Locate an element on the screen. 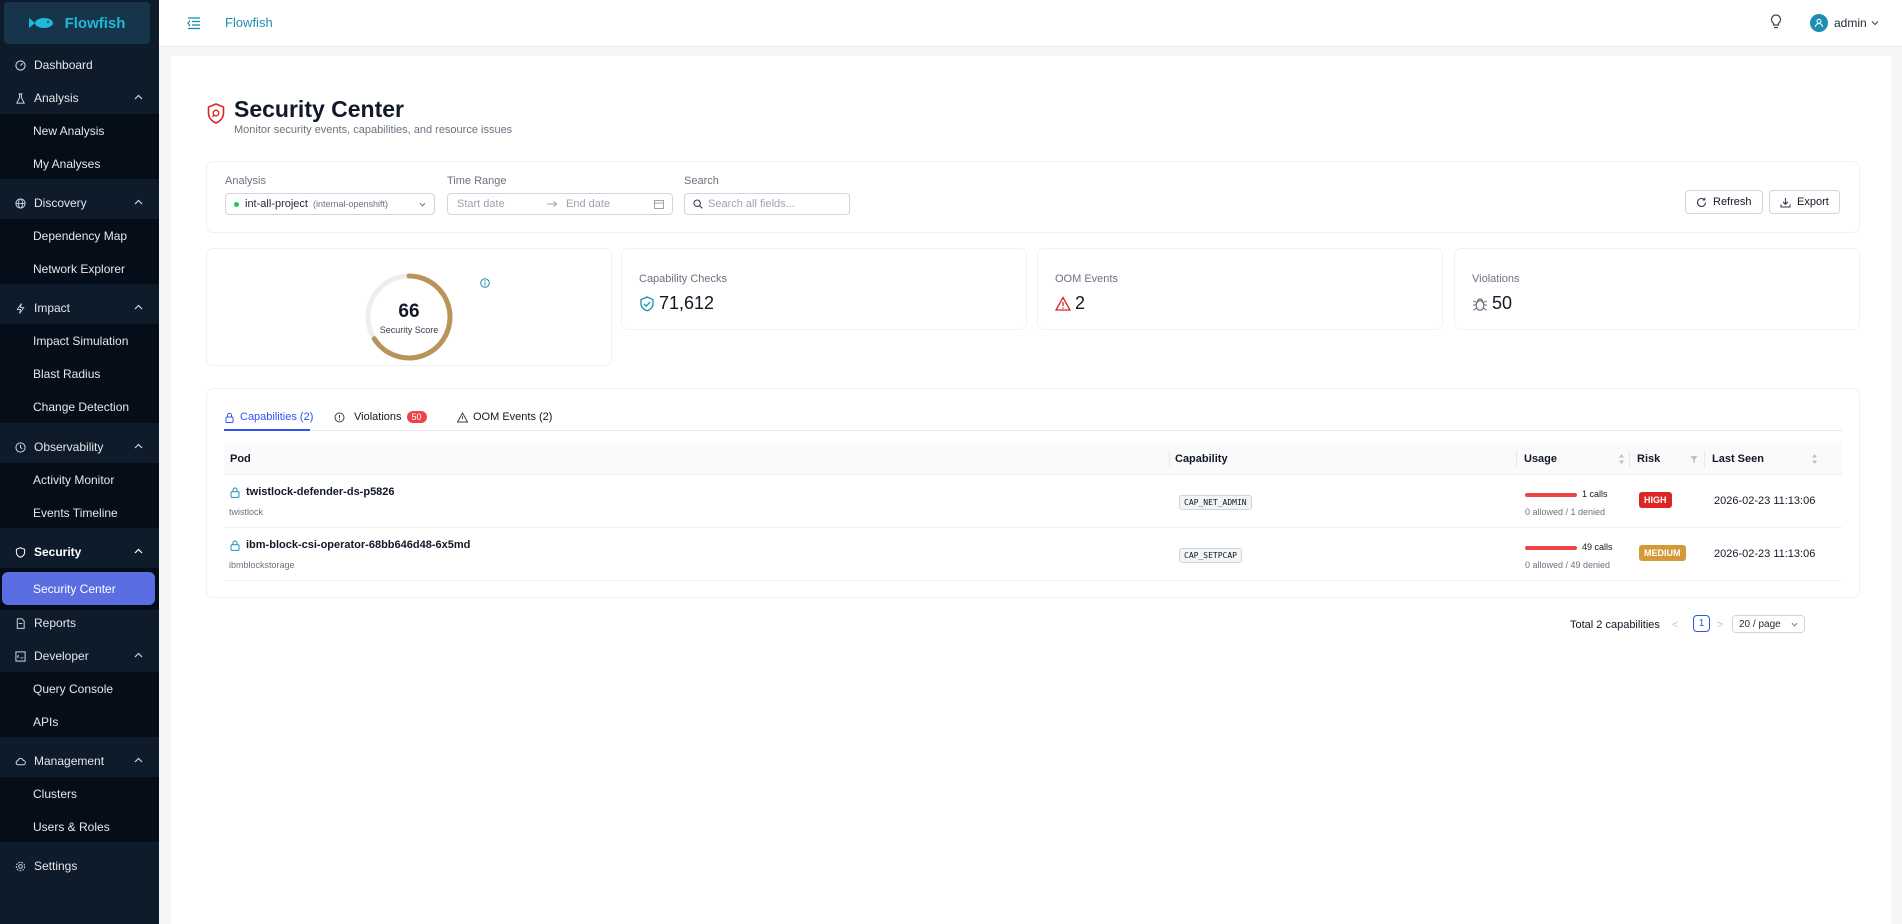 Image resolution: width=1902 pixels, height=924 pixels. pod-namespace: twistlock is located at coordinates (246, 512).